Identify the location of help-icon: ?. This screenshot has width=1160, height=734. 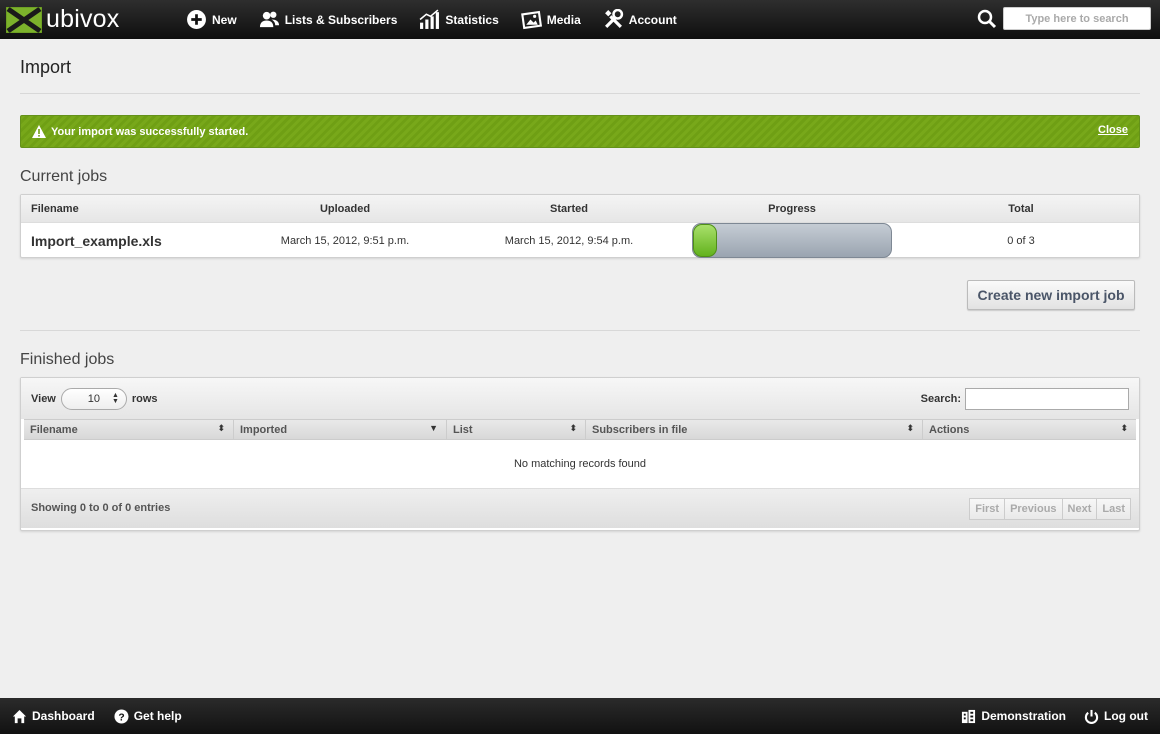
(121, 716).